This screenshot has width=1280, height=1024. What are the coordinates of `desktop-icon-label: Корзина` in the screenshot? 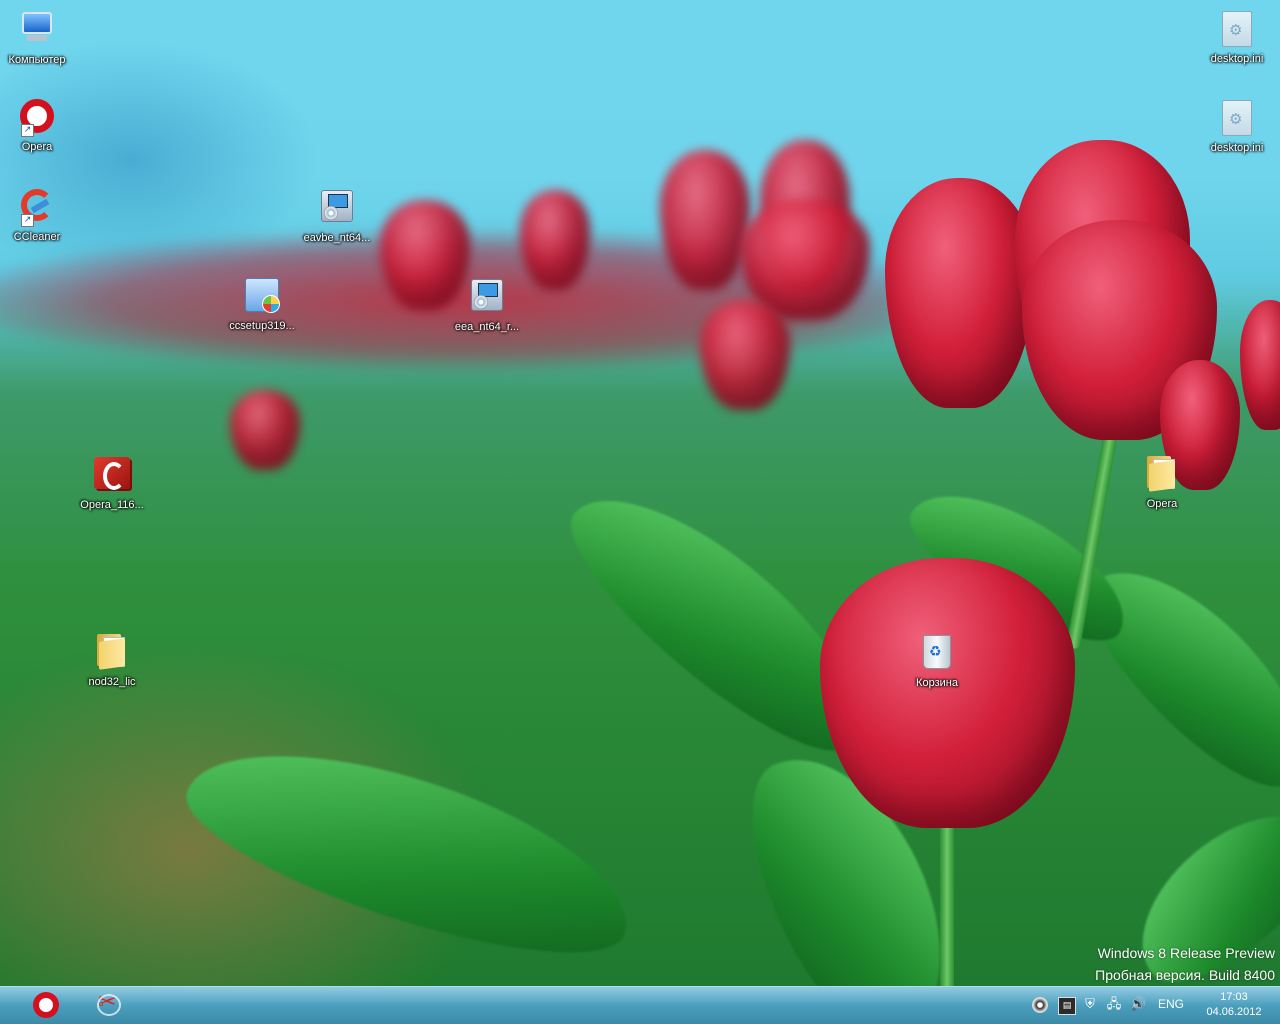 It's located at (937, 683).